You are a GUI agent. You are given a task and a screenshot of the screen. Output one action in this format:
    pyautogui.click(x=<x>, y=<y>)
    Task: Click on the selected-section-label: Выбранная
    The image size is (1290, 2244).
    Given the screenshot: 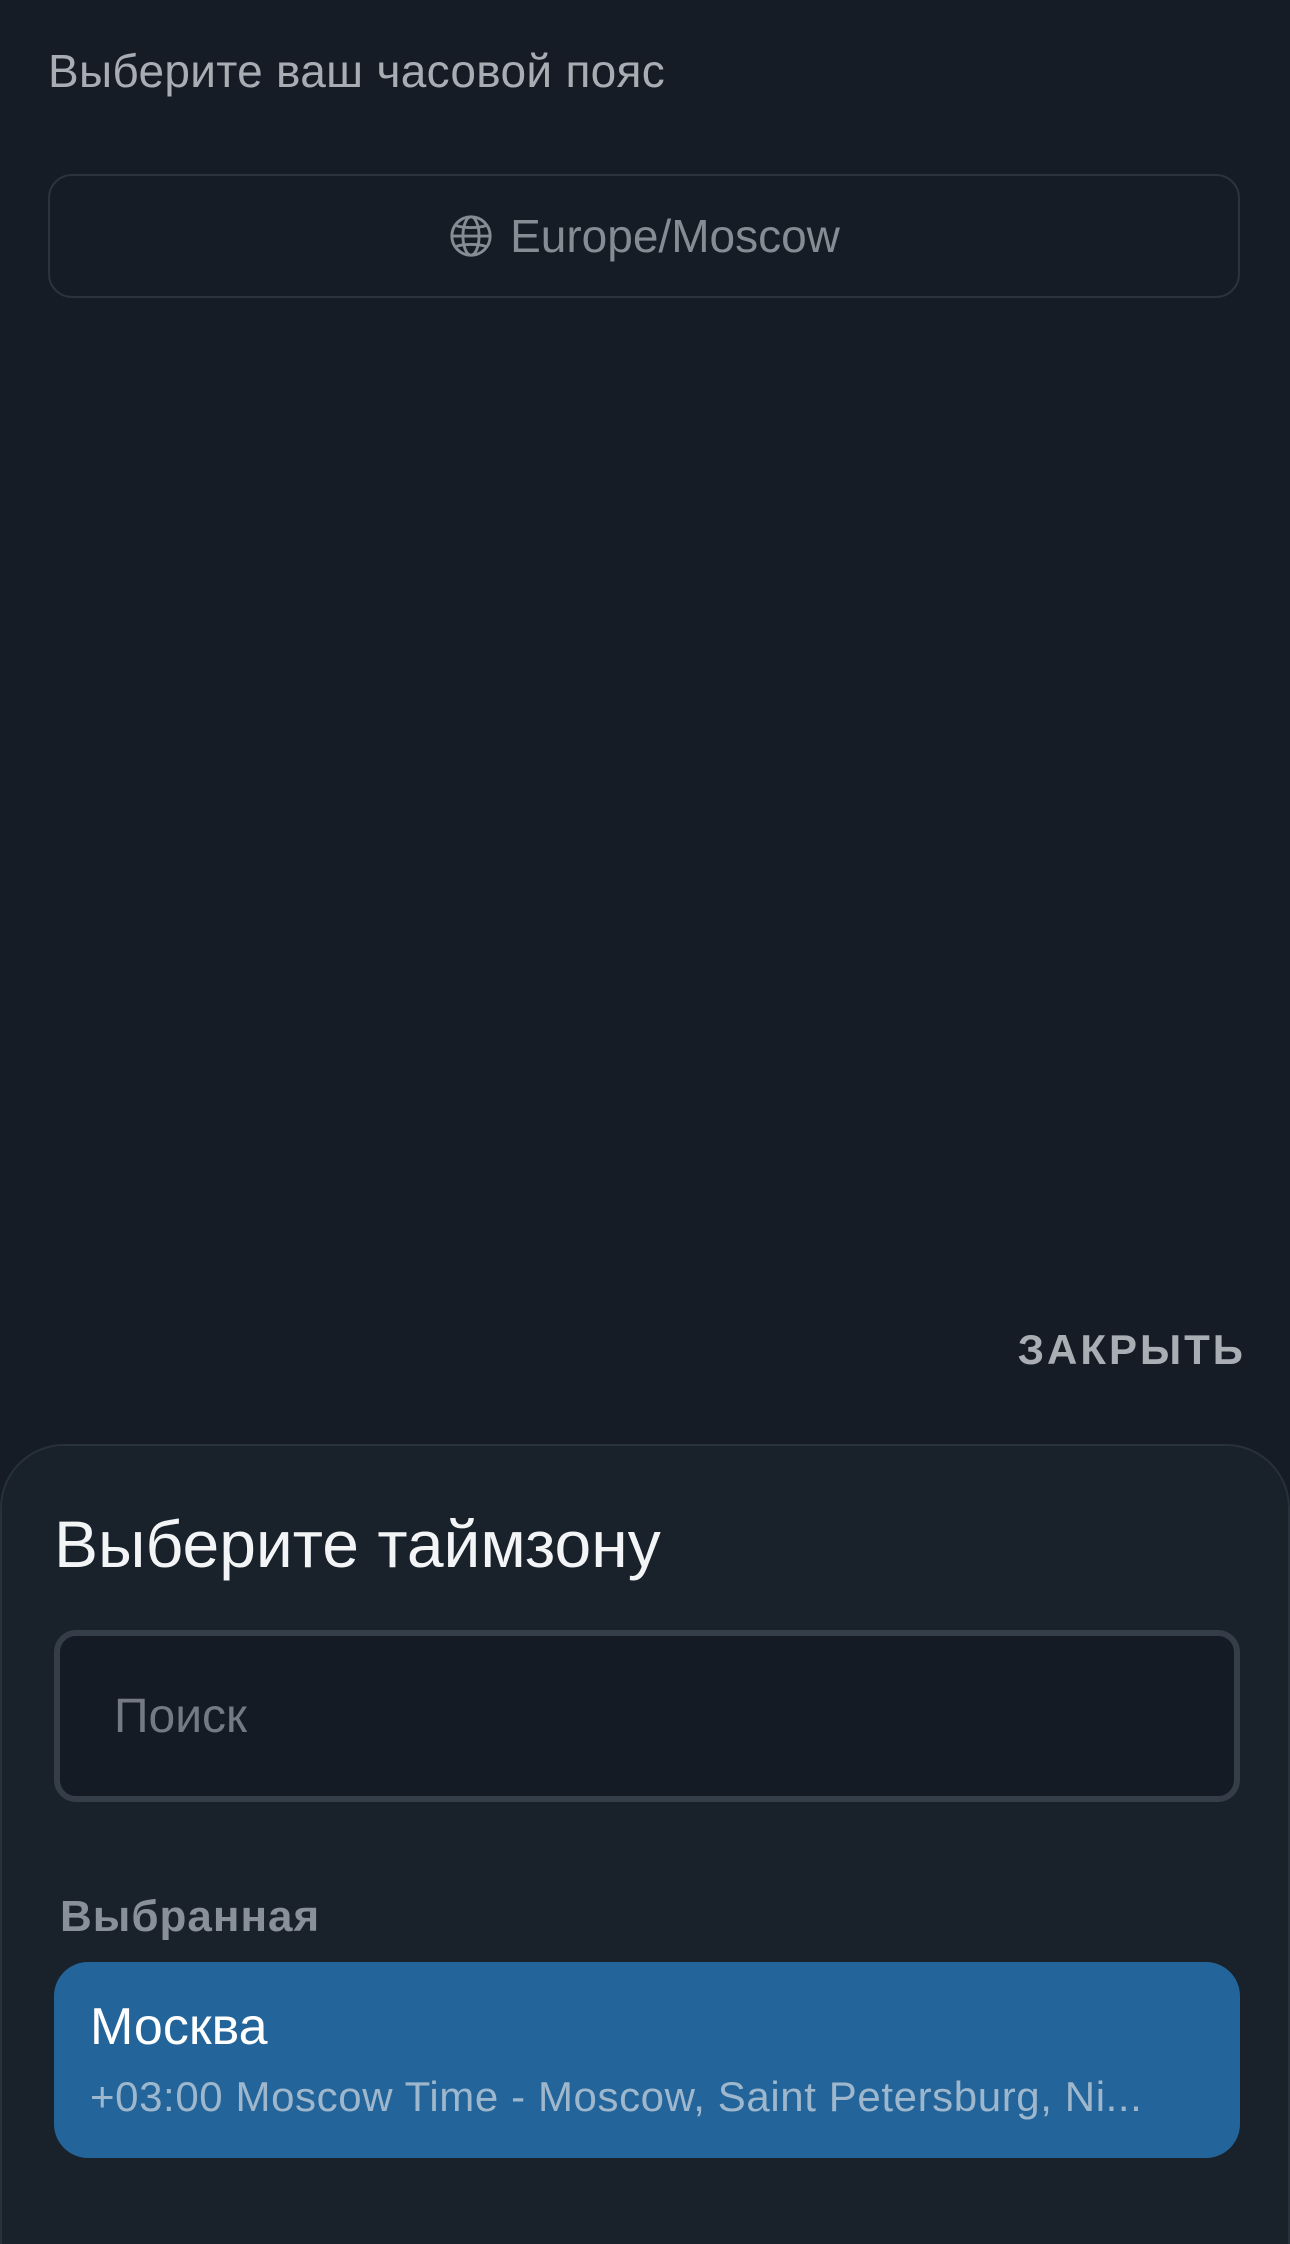 What is the action you would take?
    pyautogui.click(x=190, y=1916)
    